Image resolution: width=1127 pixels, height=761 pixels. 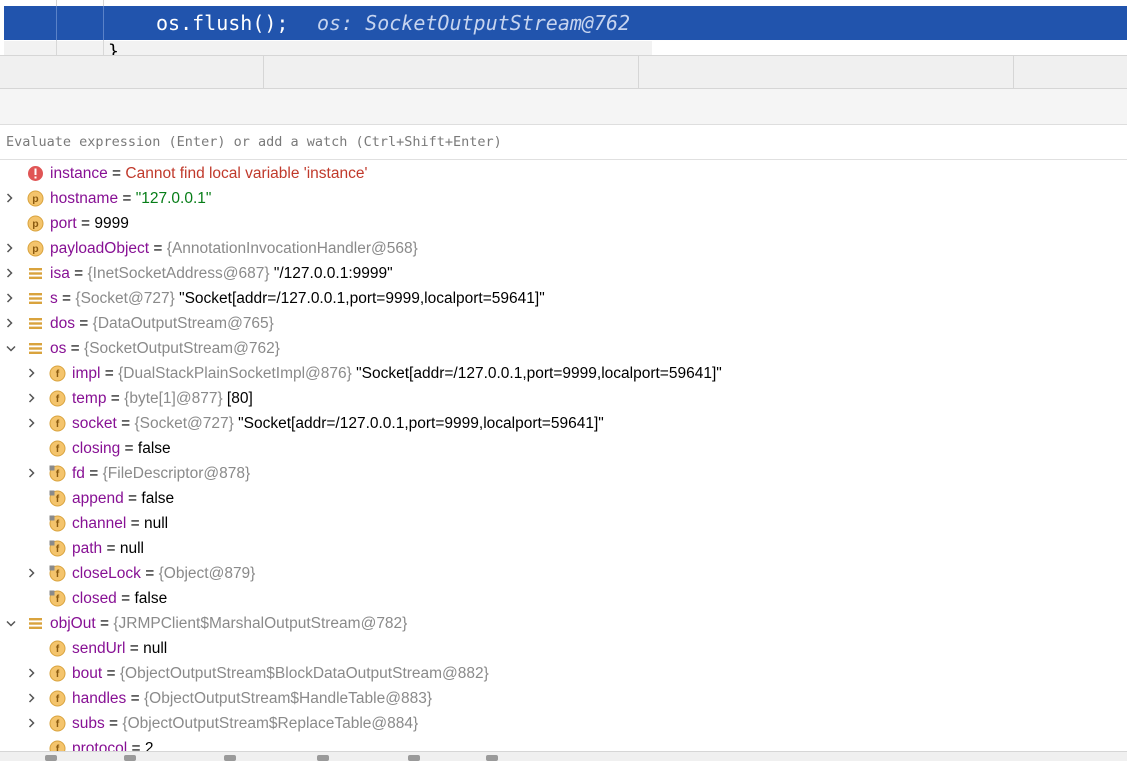 I want to click on variable-name: closeLock, so click(x=106, y=573).